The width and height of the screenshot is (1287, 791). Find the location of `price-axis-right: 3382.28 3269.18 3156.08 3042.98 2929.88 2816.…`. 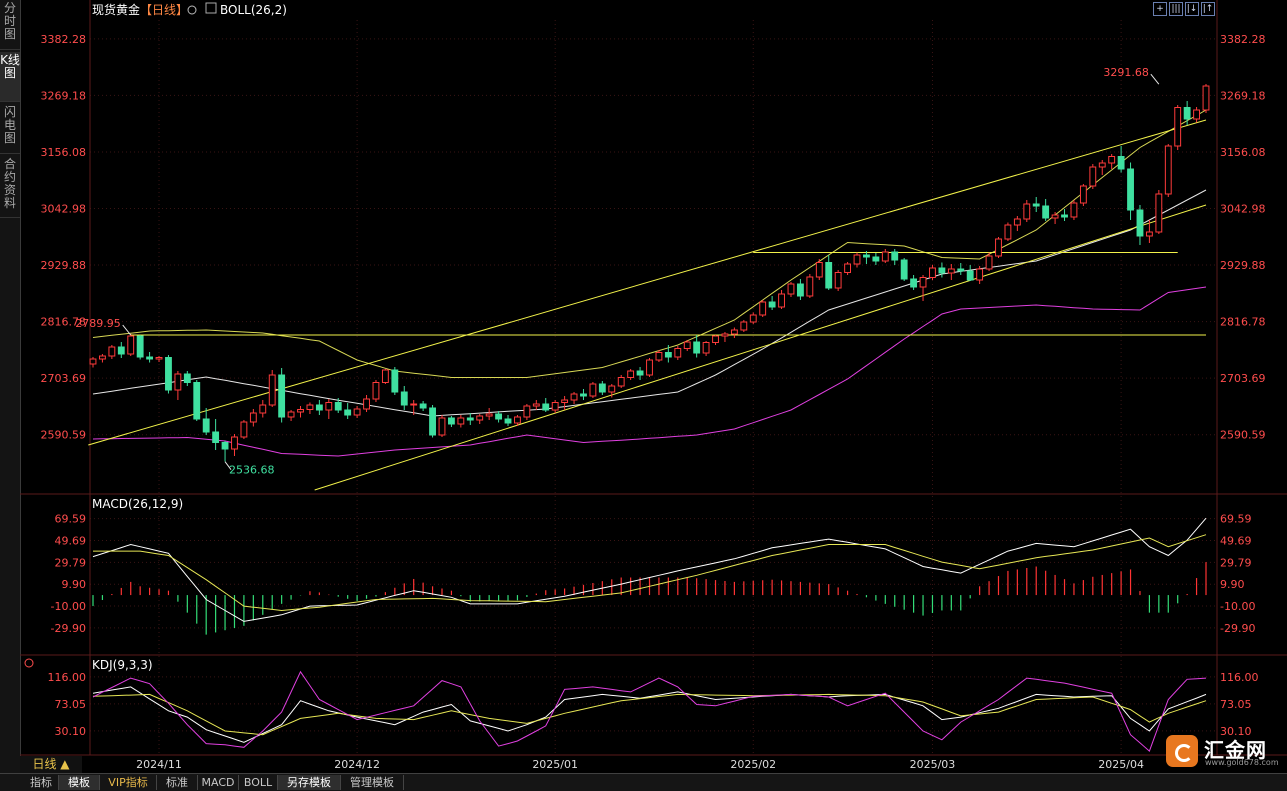

price-axis-right: 3382.28 3269.18 3156.08 3042.98 2929.88 2816.… is located at coordinates (1243, 385).